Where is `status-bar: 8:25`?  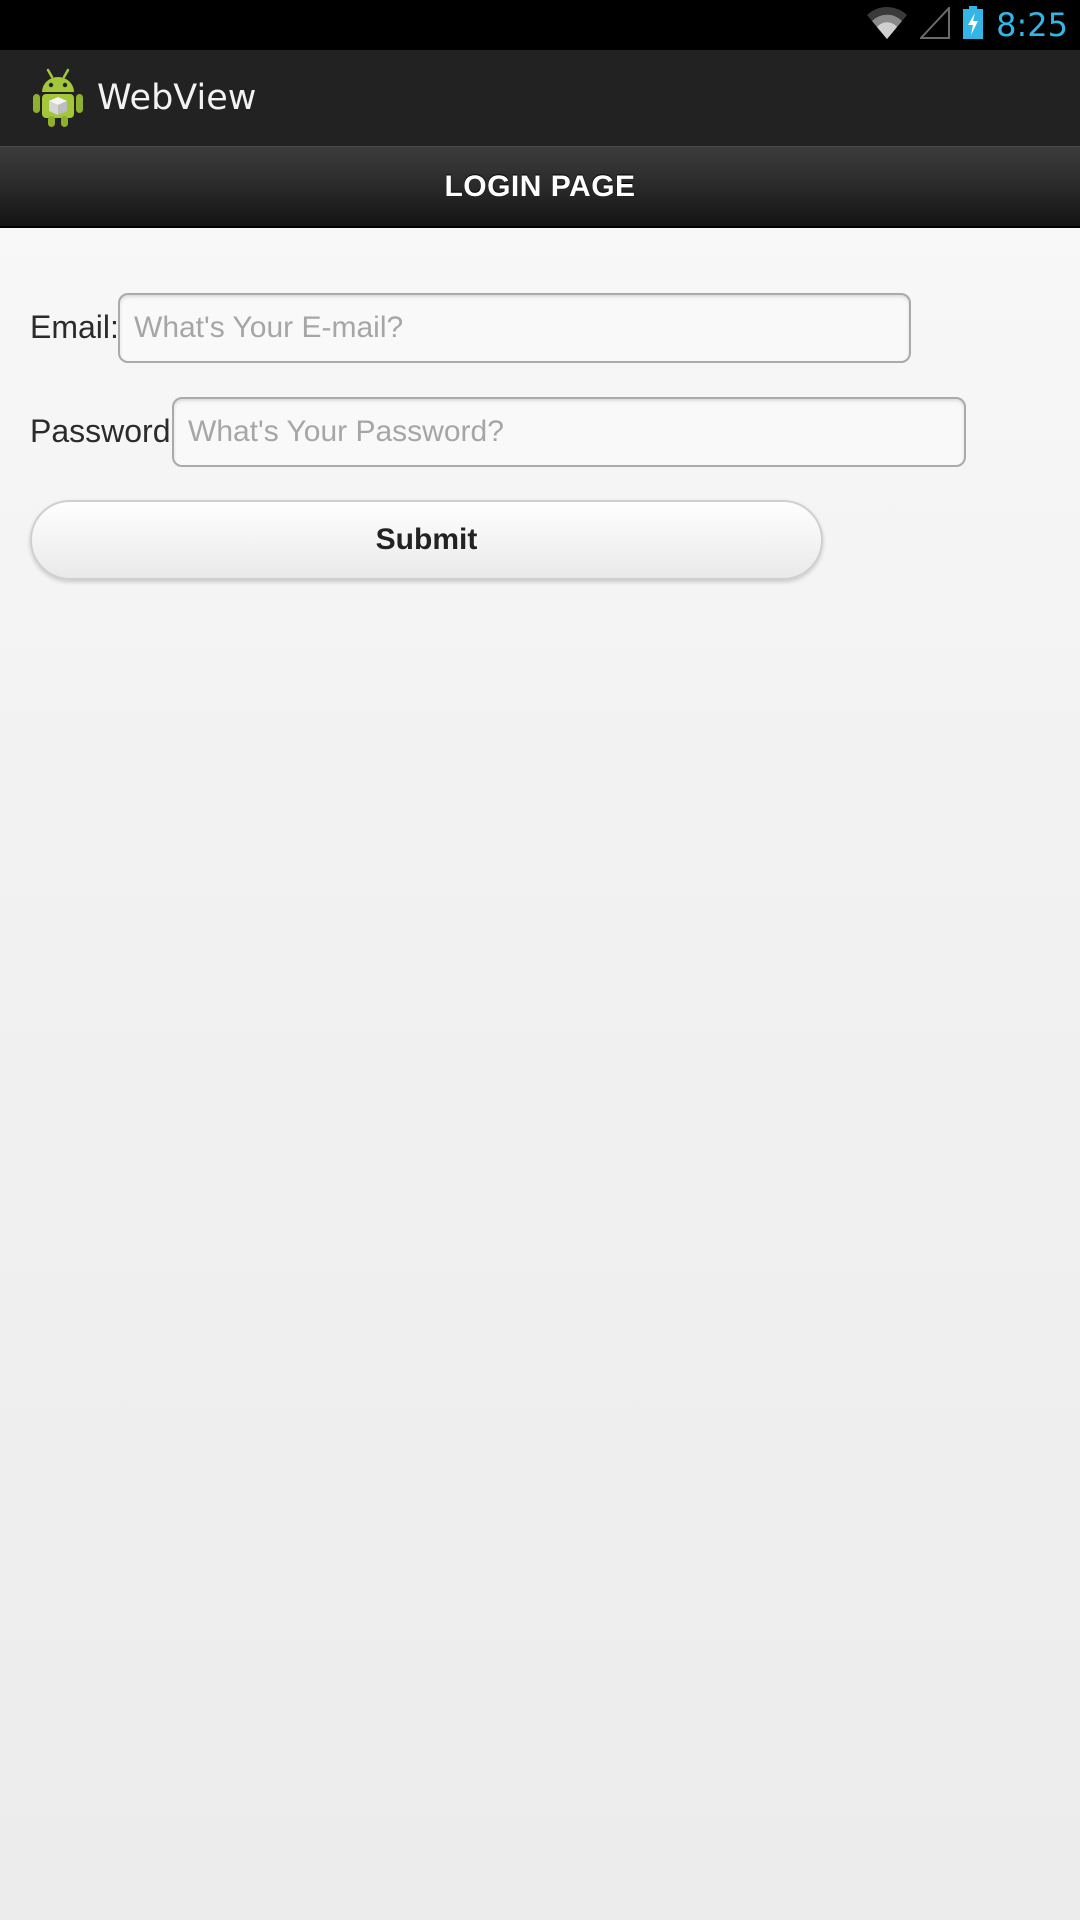
status-bar: 8:25 is located at coordinates (540, 25).